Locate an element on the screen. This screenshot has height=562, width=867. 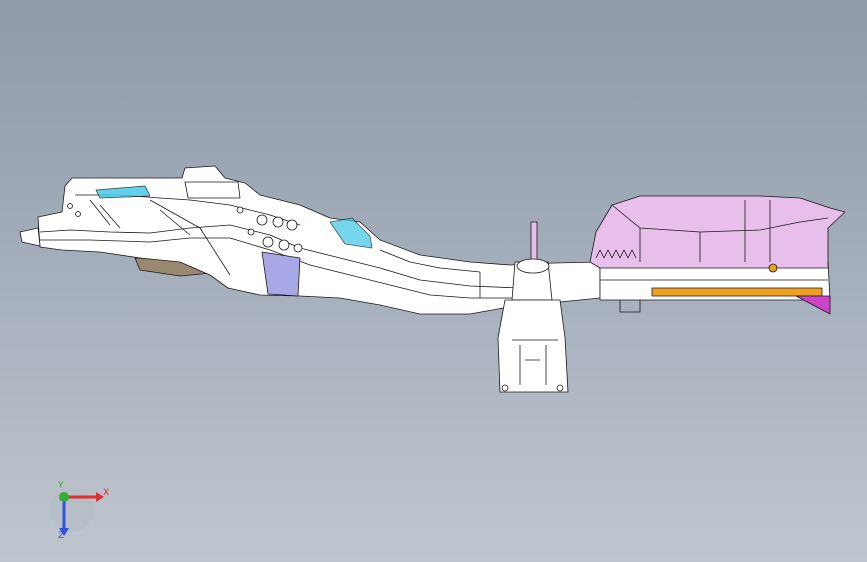
orange-bracket is located at coordinates (737, 292).